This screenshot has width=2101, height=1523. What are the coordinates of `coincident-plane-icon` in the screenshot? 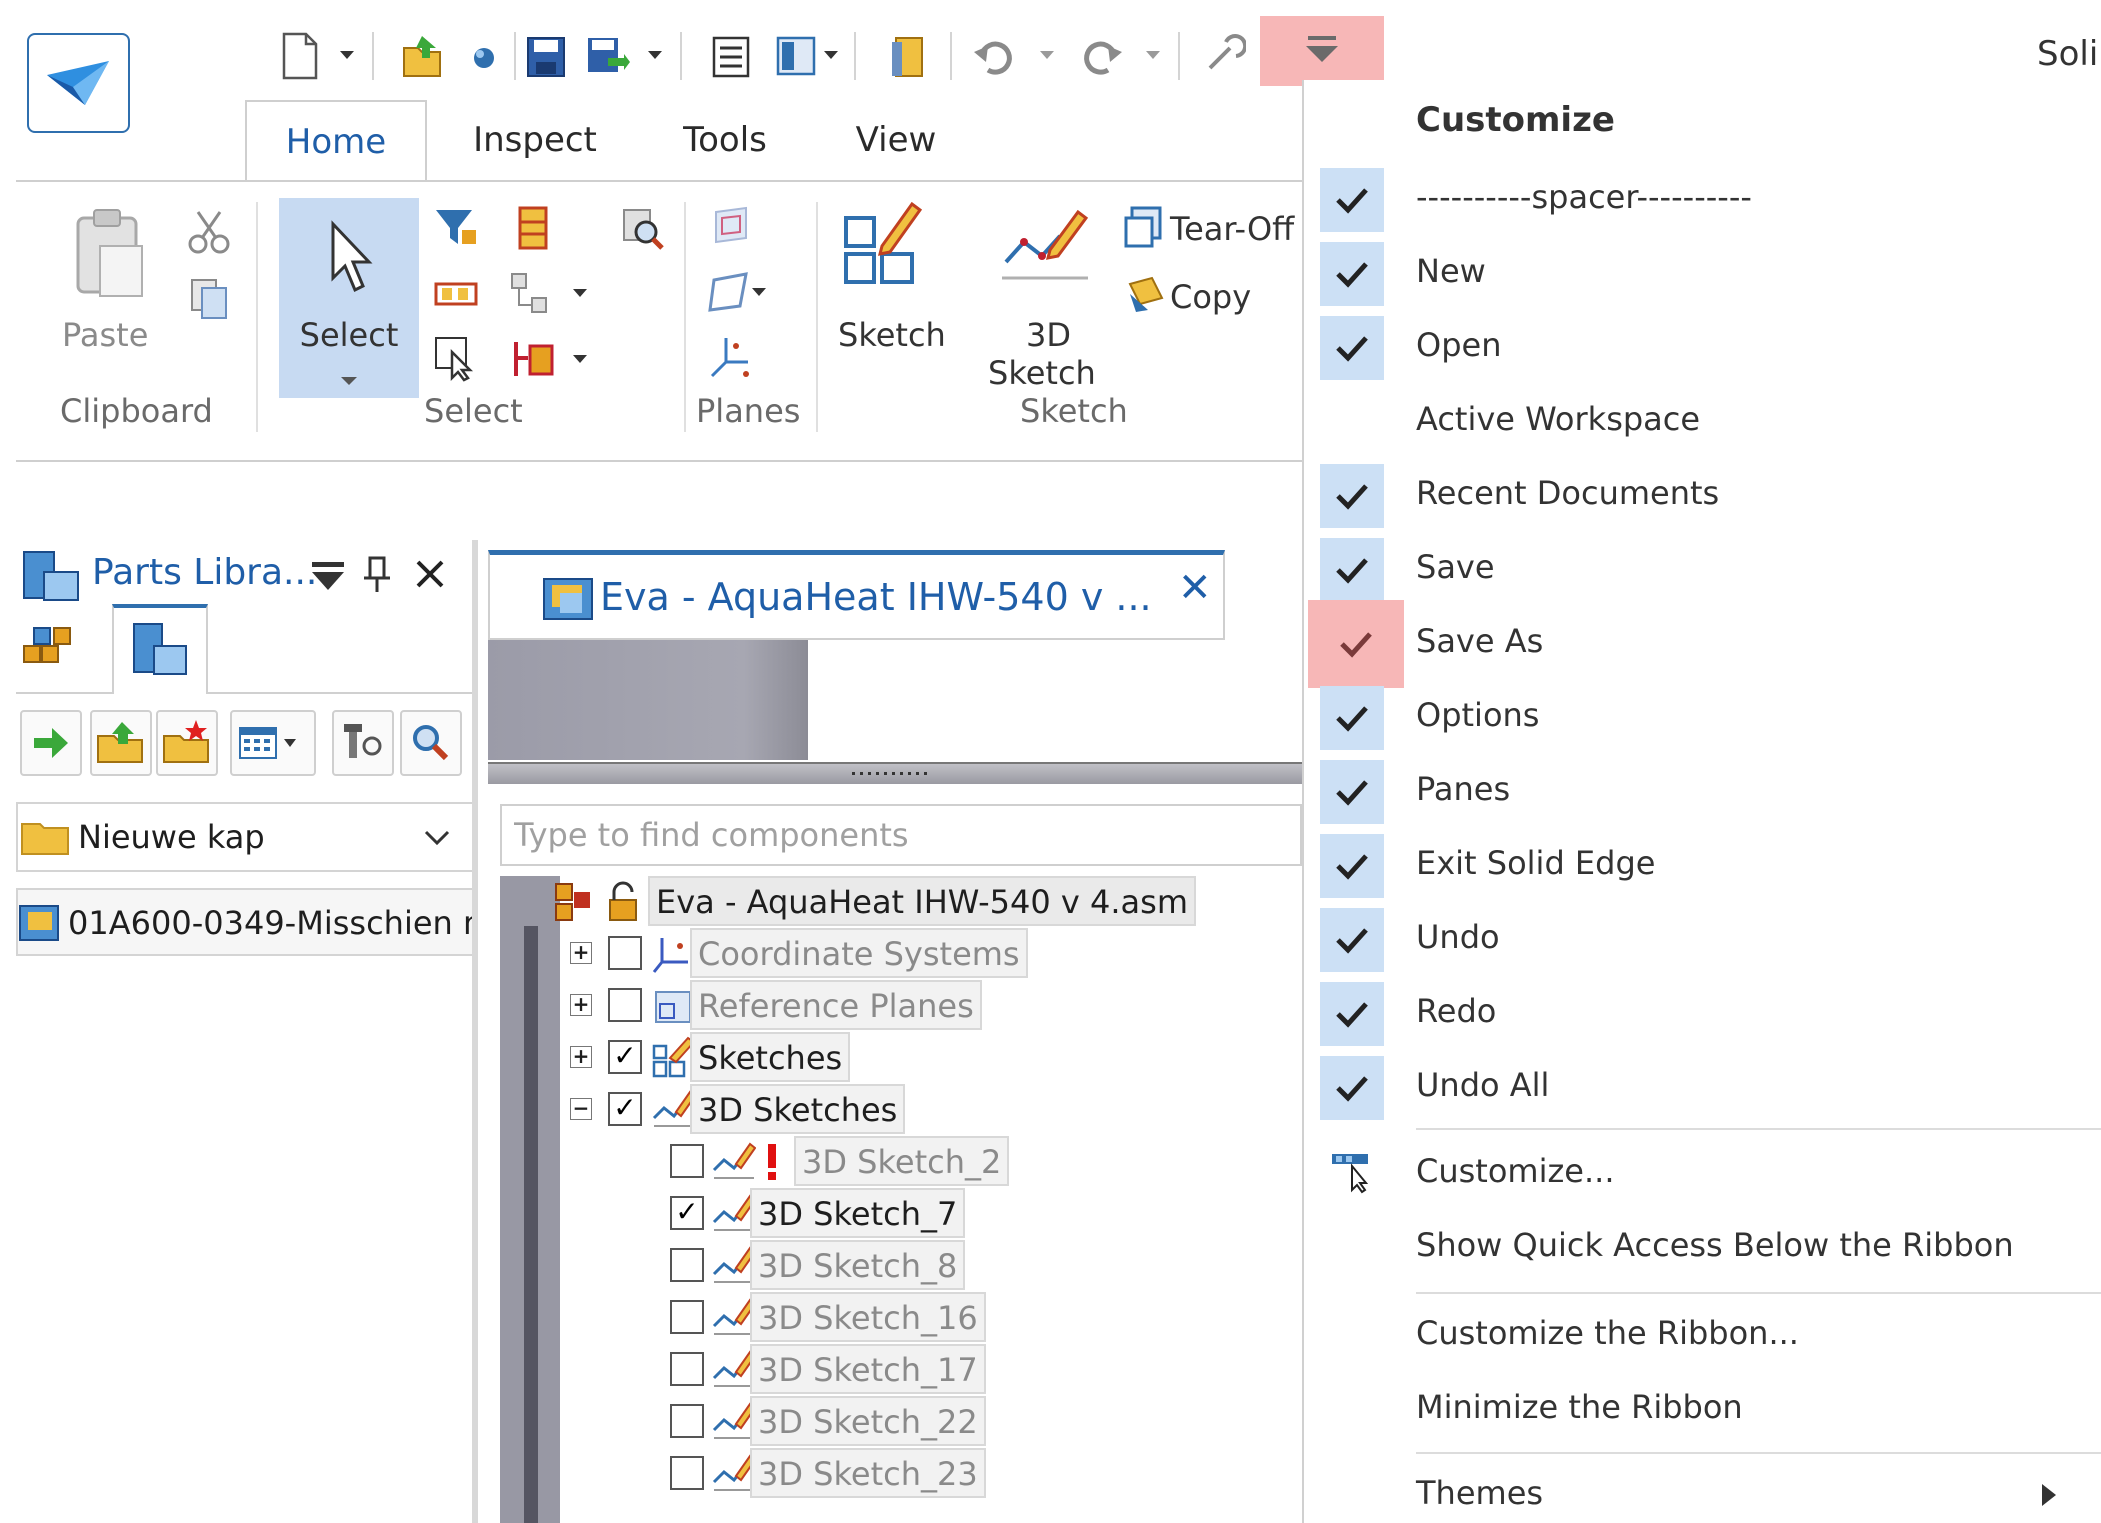 It's located at (731, 225).